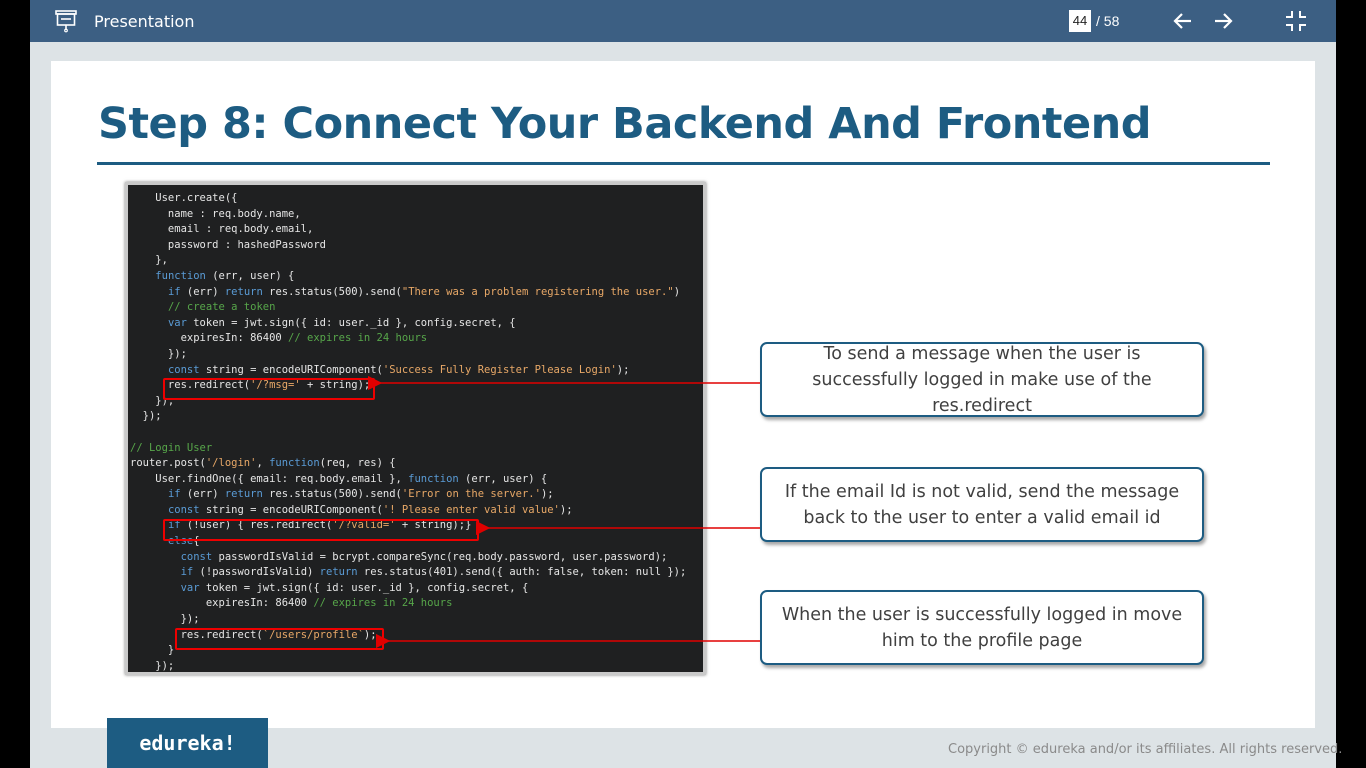  What do you see at coordinates (563, 512) in the screenshot?
I see `callout-arrows` at bounding box center [563, 512].